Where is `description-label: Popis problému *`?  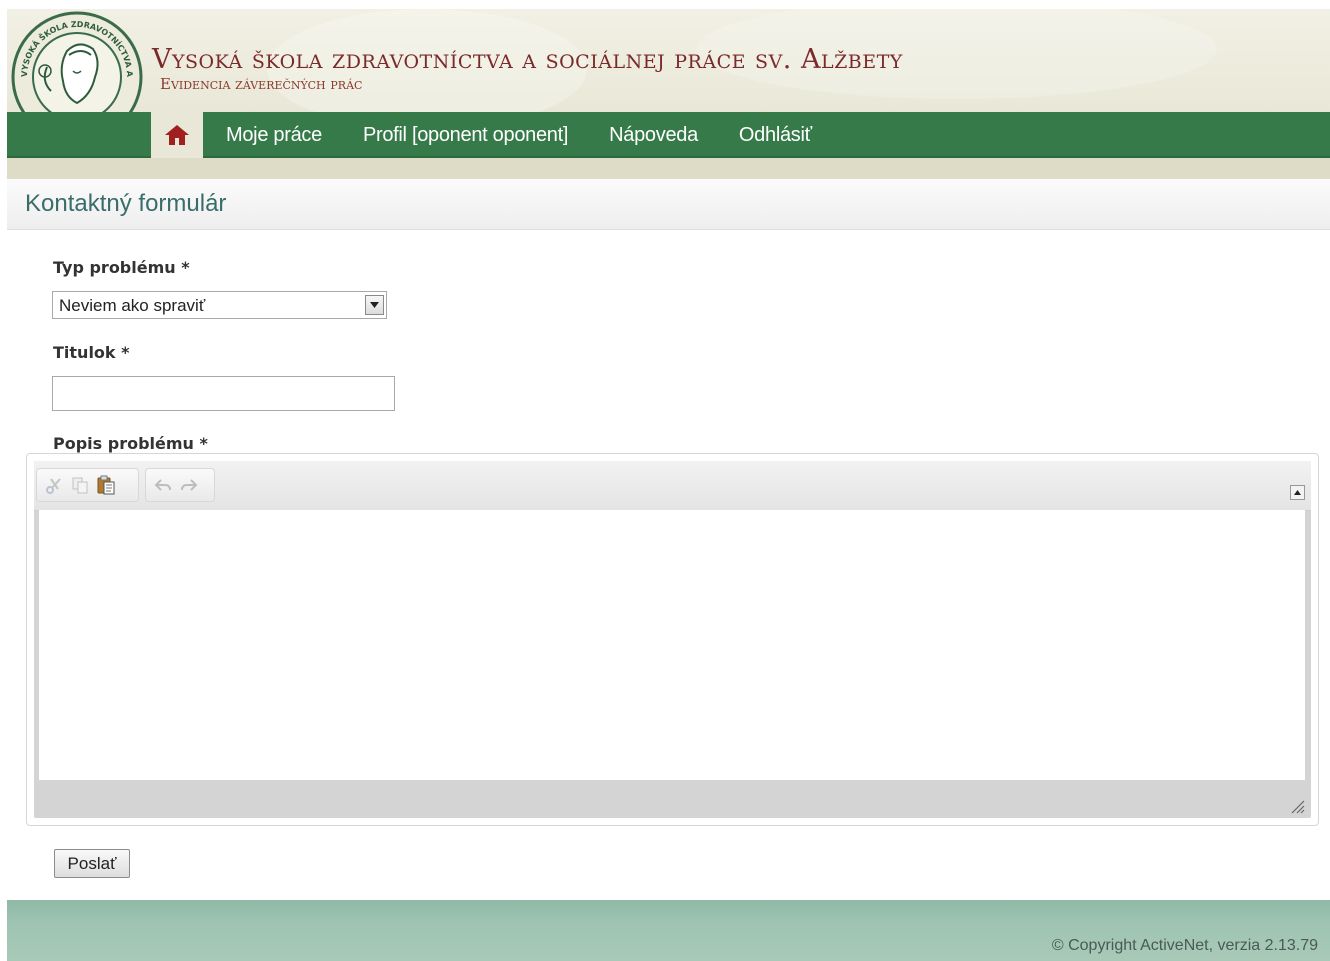
description-label: Popis problému * is located at coordinates (130, 443).